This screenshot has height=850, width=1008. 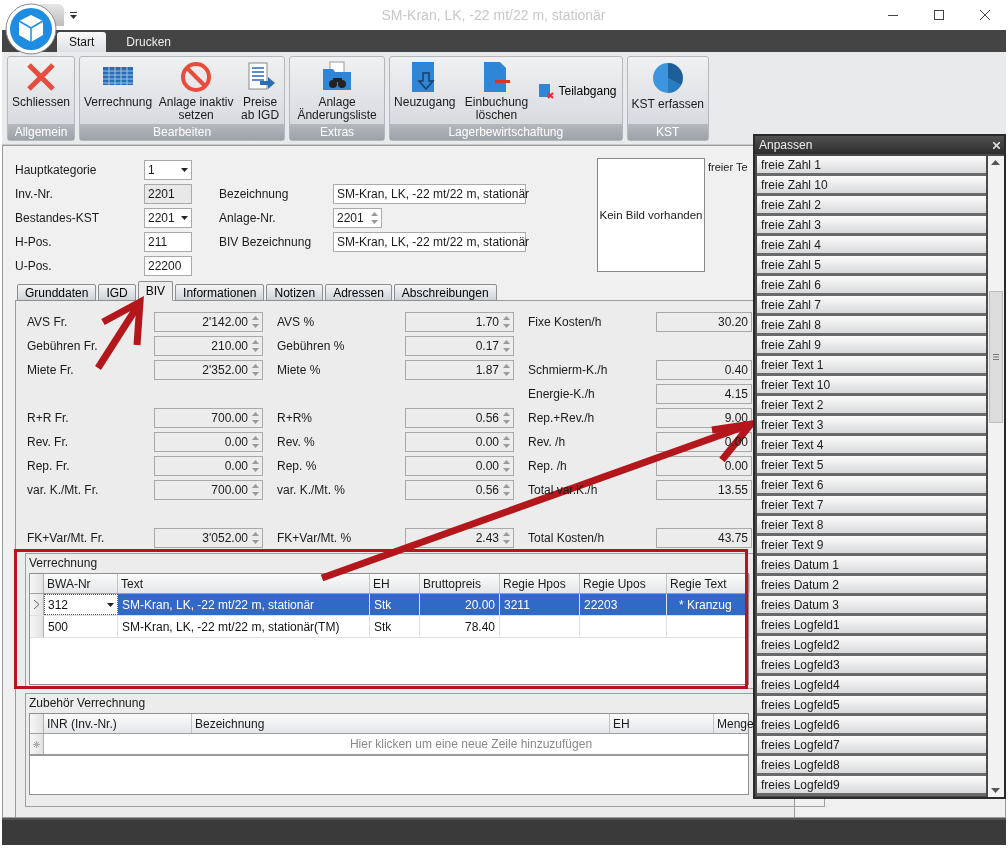 I want to click on number-field: 3'052.00, so click(x=208, y=538).